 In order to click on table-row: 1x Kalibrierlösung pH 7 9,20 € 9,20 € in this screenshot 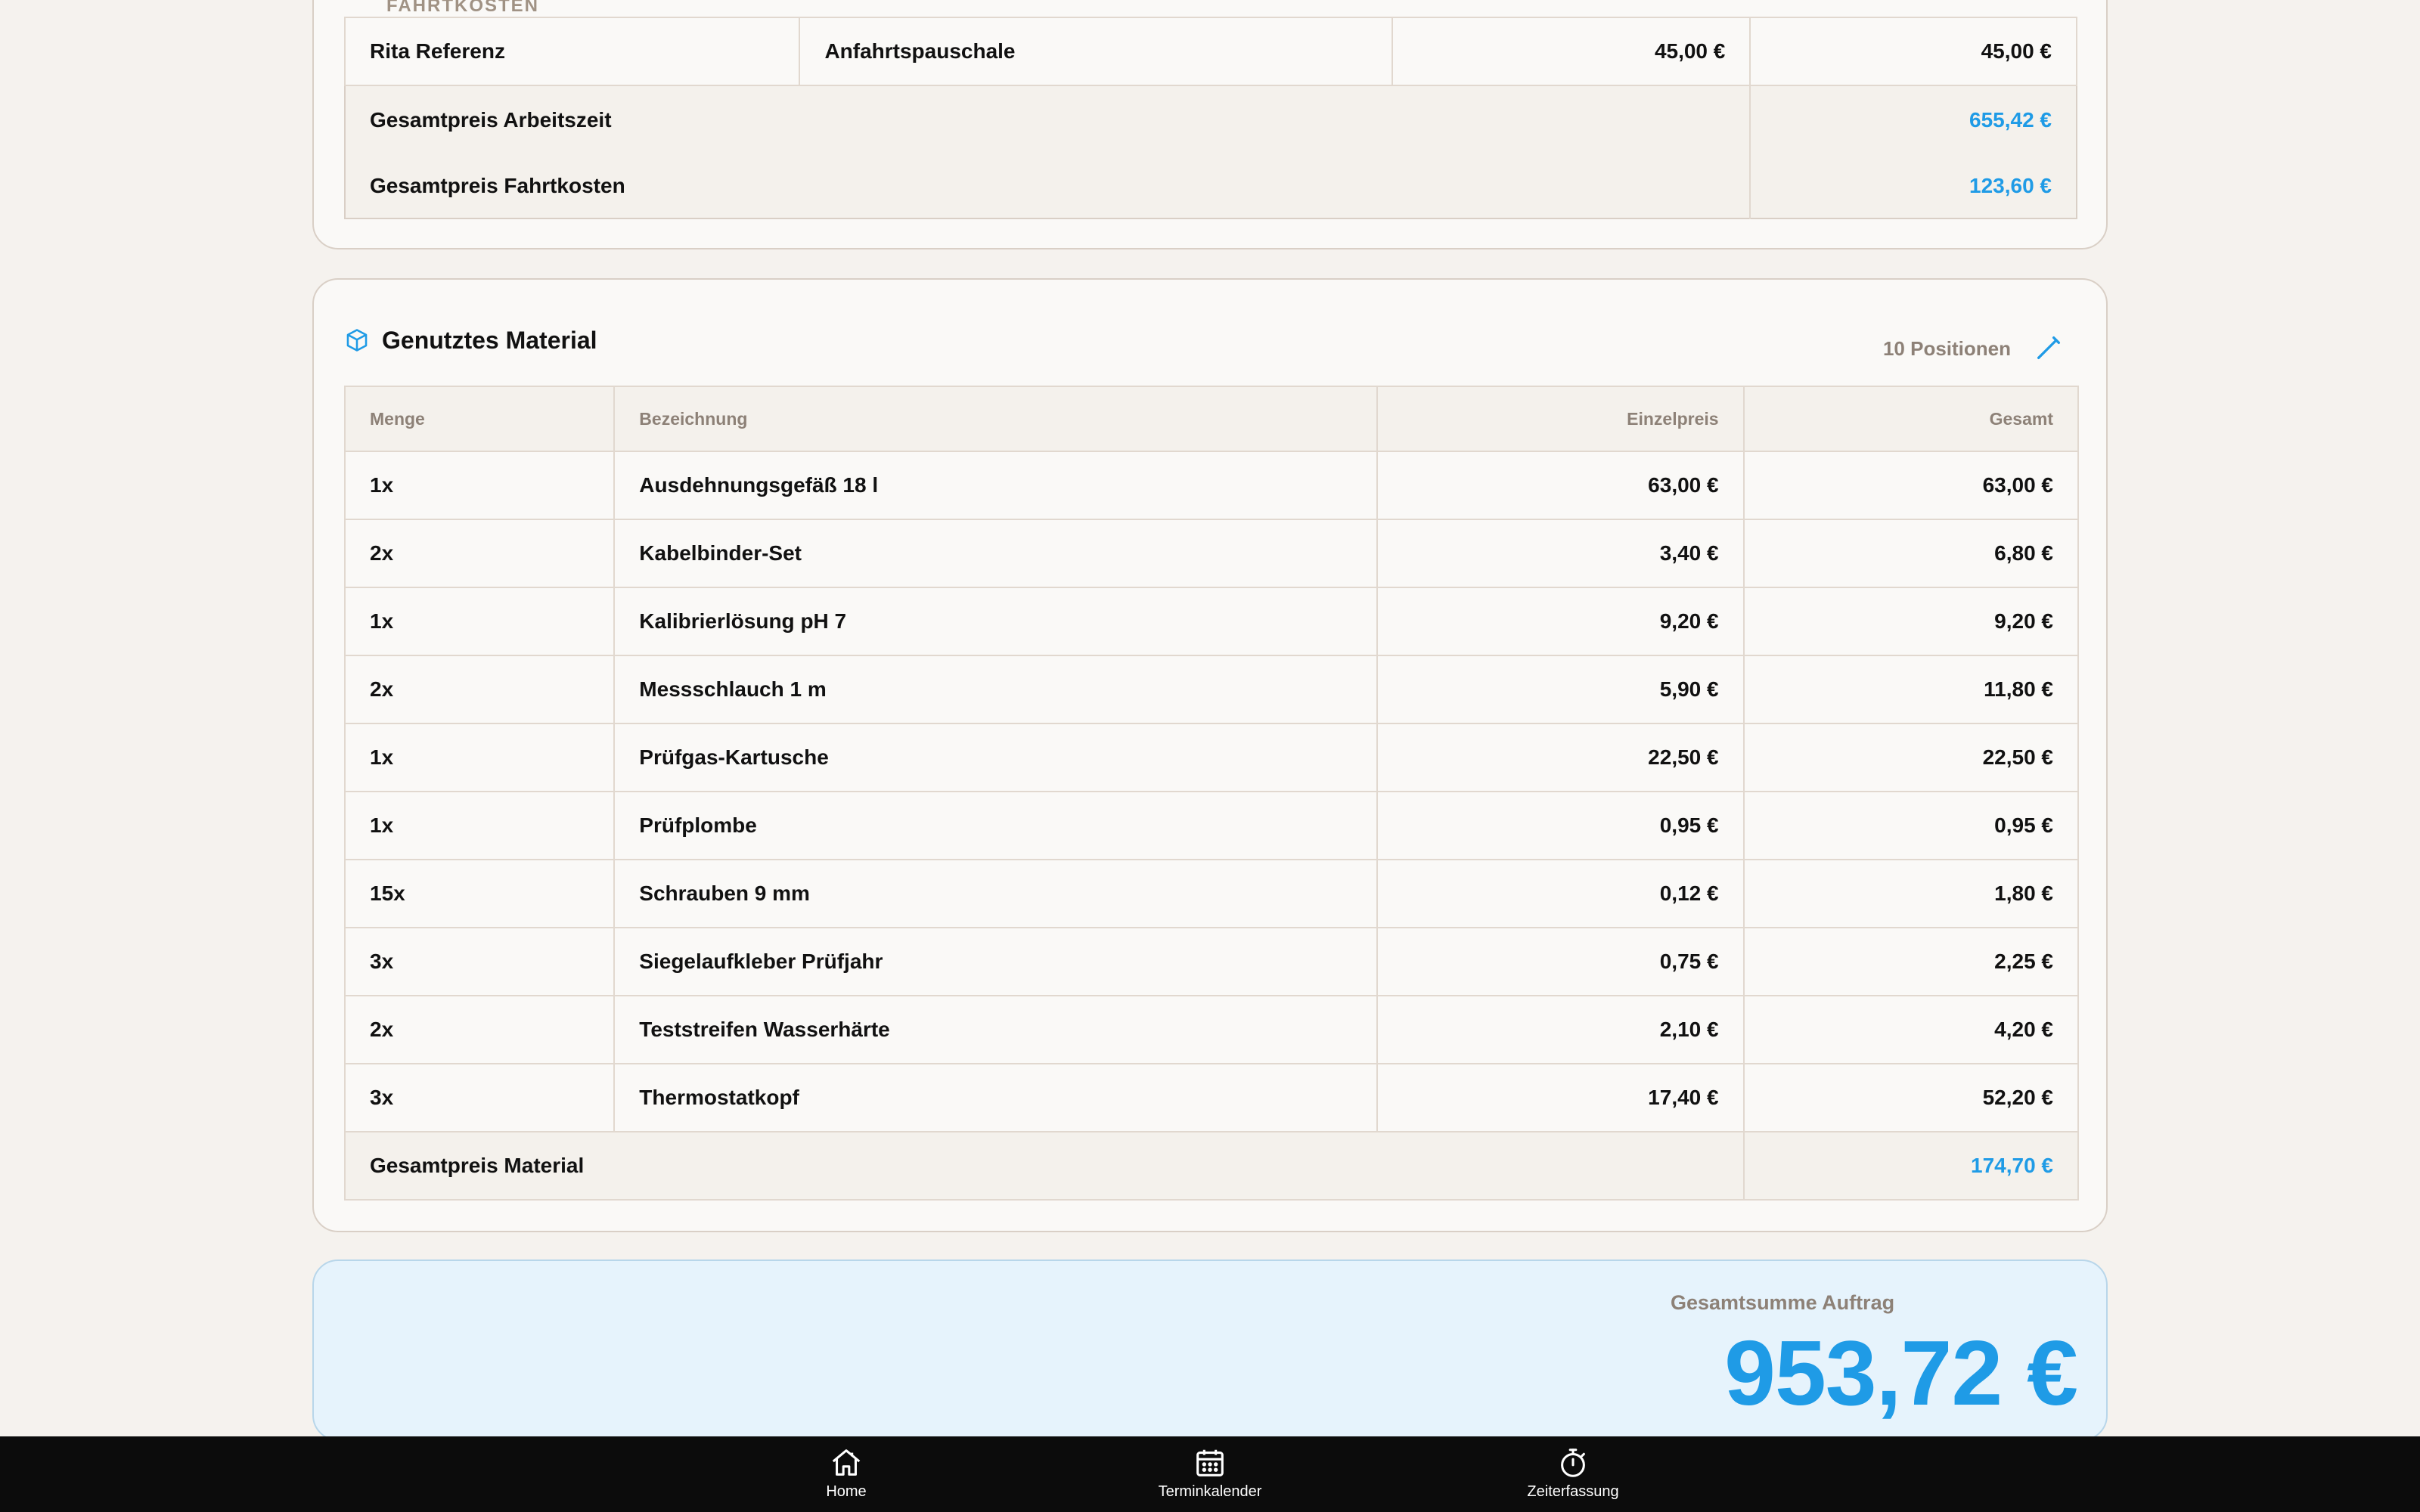, I will do `click(1211, 621)`.